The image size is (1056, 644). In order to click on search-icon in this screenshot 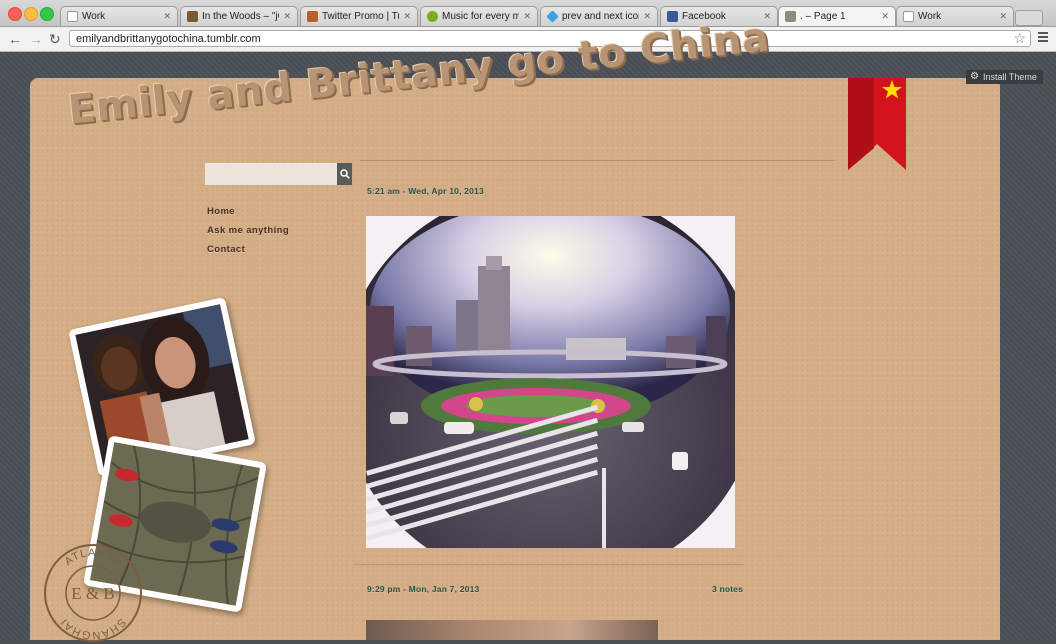, I will do `click(344, 174)`.